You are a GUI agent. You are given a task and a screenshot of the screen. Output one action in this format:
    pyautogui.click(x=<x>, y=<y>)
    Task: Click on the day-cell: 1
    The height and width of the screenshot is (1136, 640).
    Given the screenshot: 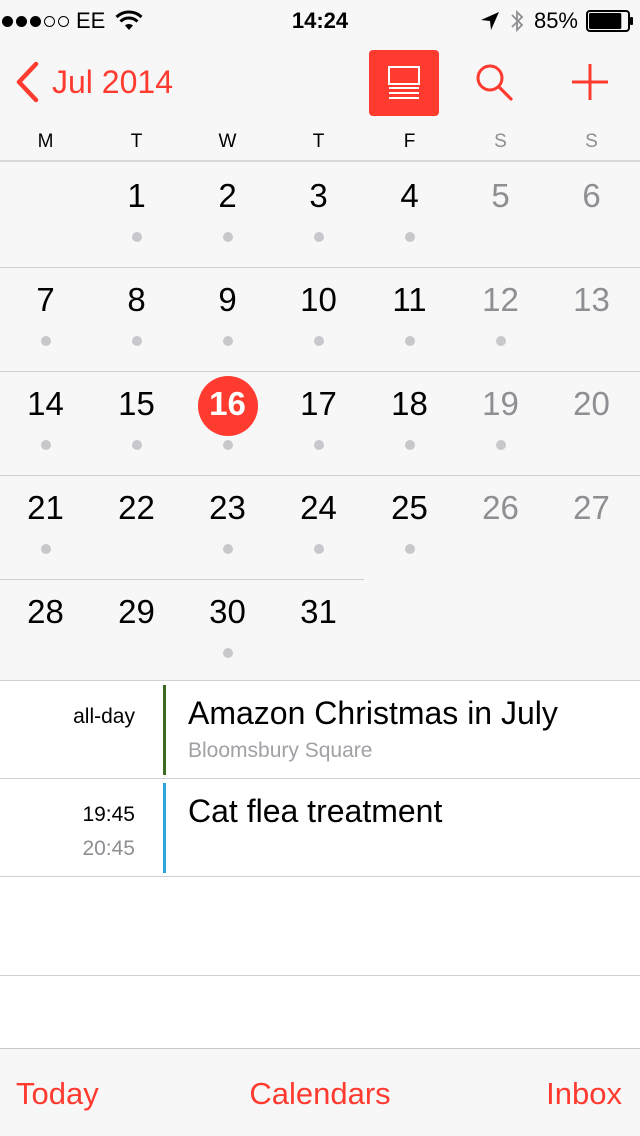 What is the action you would take?
    pyautogui.click(x=136, y=214)
    